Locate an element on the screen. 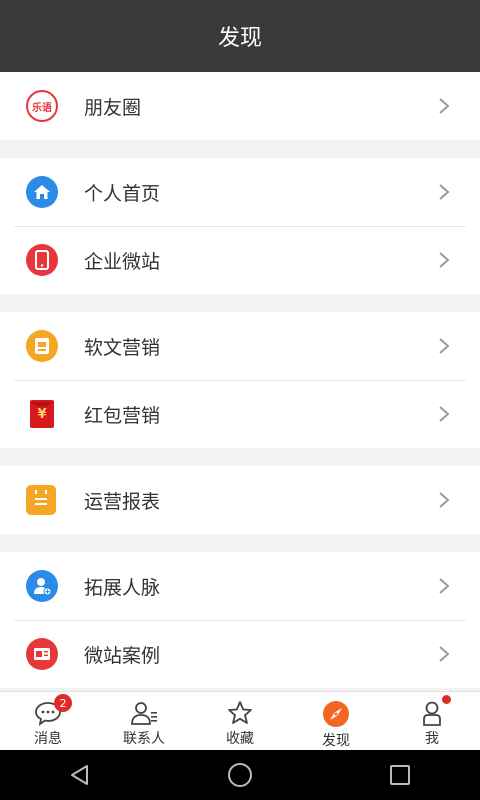 The width and height of the screenshot is (480, 800). menu-item-label: 红包营销 is located at coordinates (122, 415).